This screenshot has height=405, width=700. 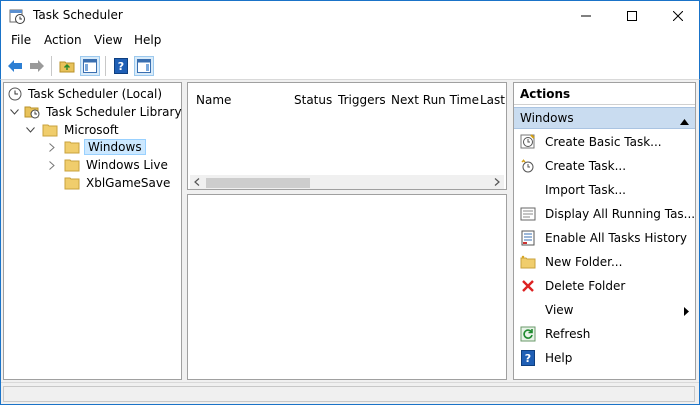 I want to click on column-header-status: Status, so click(x=313, y=100).